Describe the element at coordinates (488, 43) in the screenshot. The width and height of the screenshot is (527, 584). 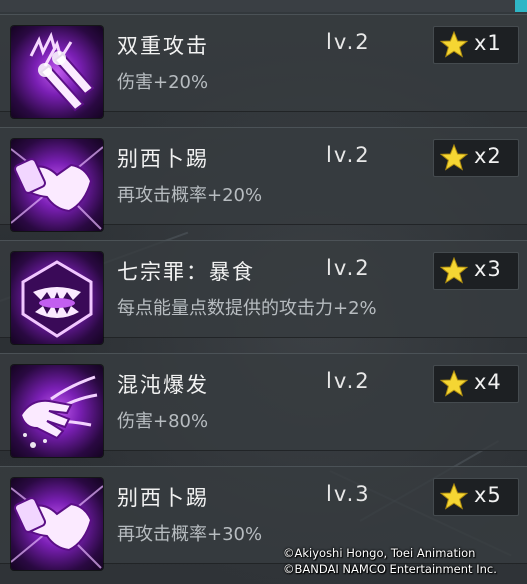
I see `quantity-count: x1` at that location.